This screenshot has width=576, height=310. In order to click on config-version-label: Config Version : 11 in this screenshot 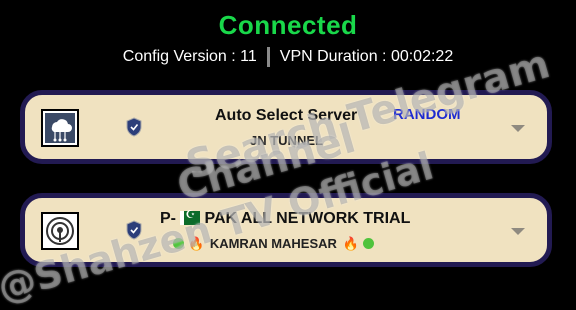, I will do `click(189, 56)`.